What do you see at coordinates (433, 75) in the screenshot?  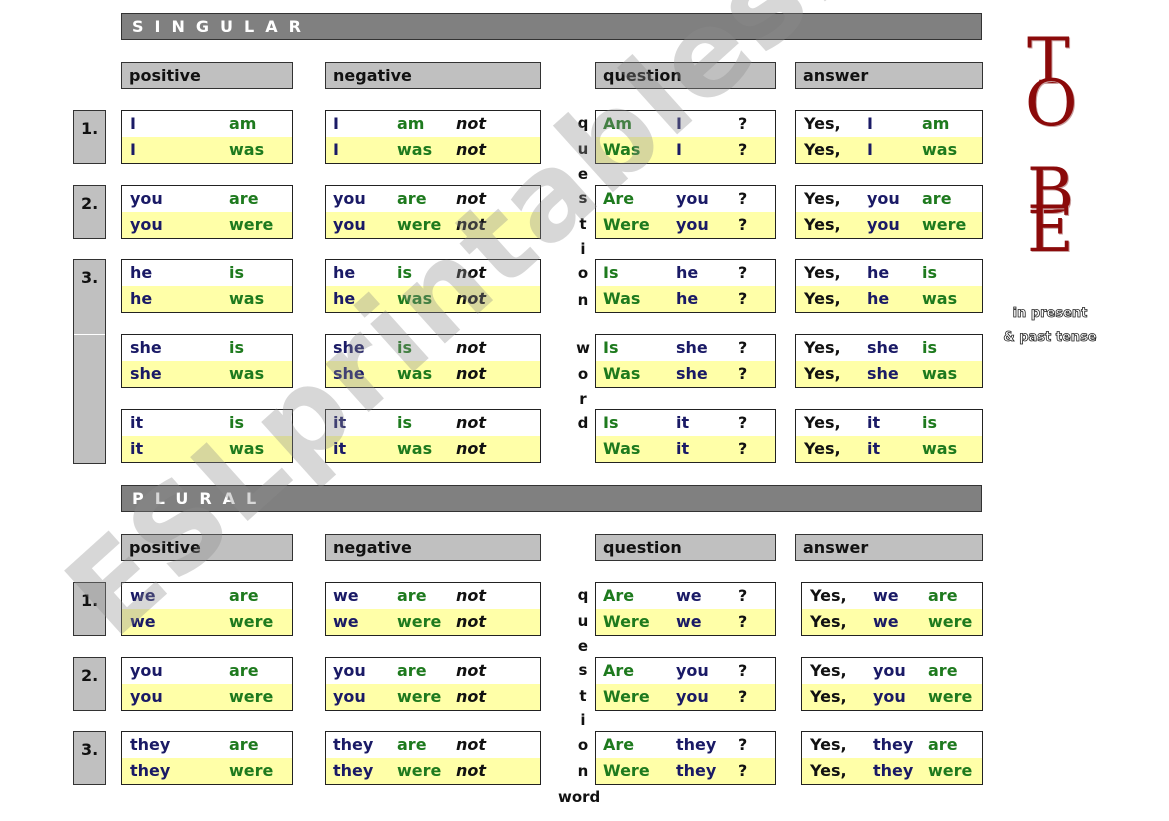 I see `singular-header-negative: negative` at bounding box center [433, 75].